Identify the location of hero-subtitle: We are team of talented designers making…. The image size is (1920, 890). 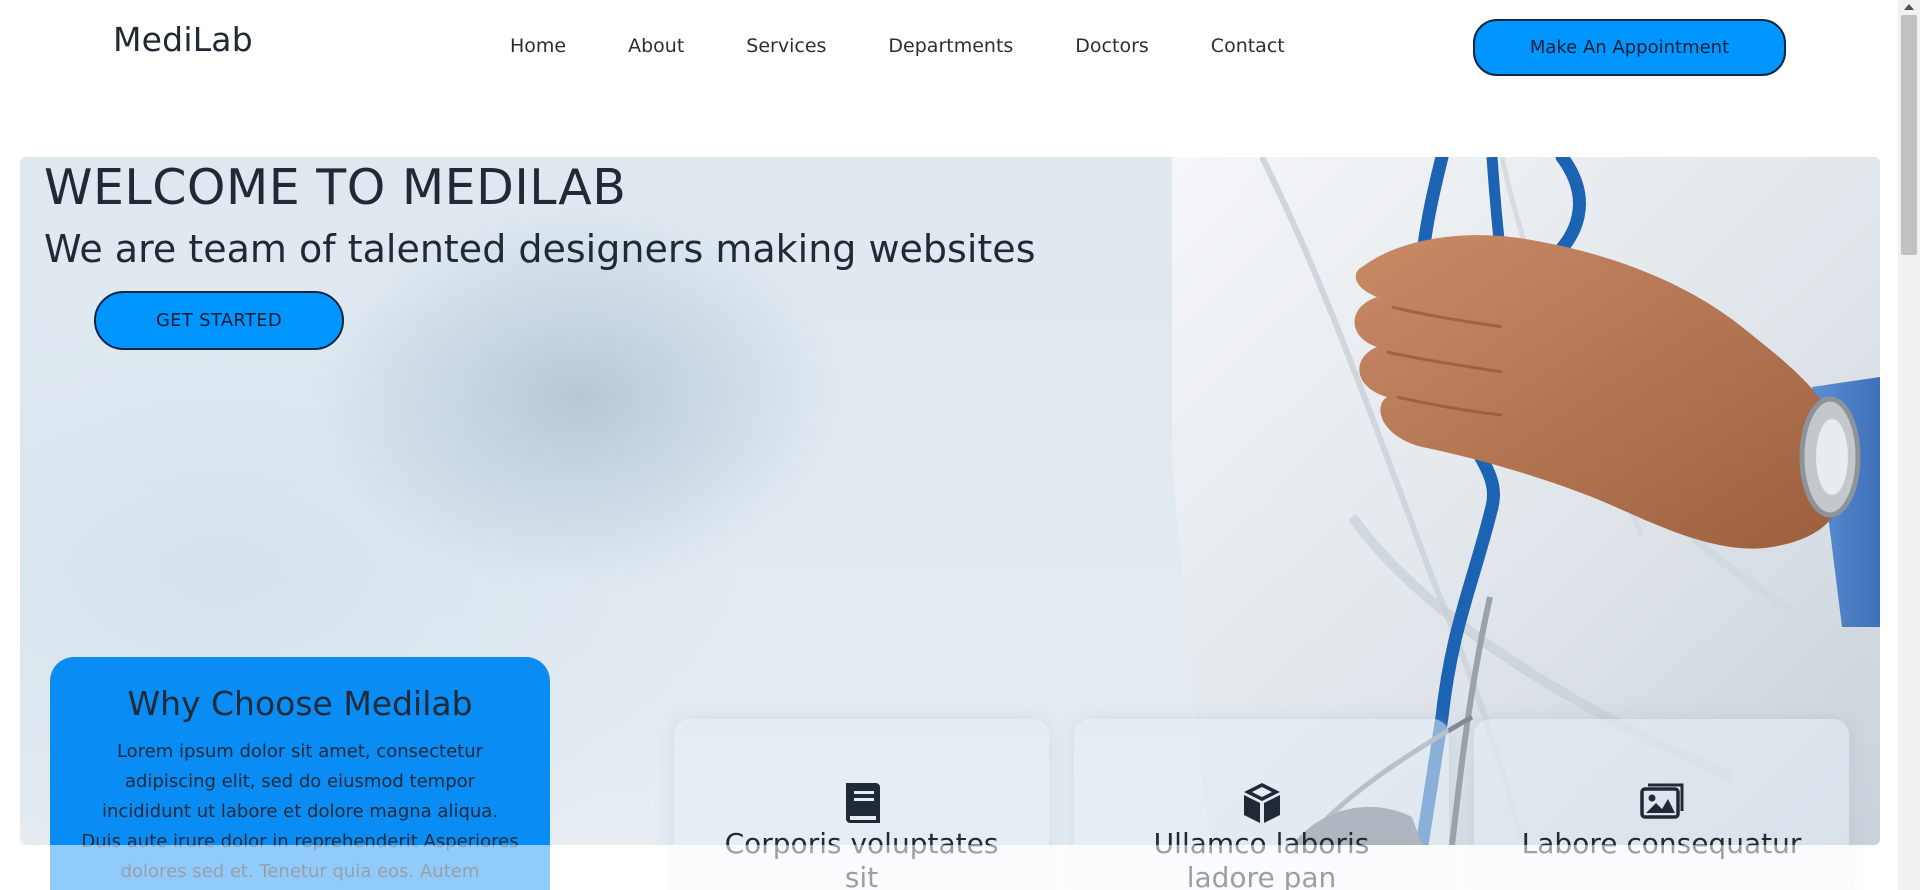
(540, 249).